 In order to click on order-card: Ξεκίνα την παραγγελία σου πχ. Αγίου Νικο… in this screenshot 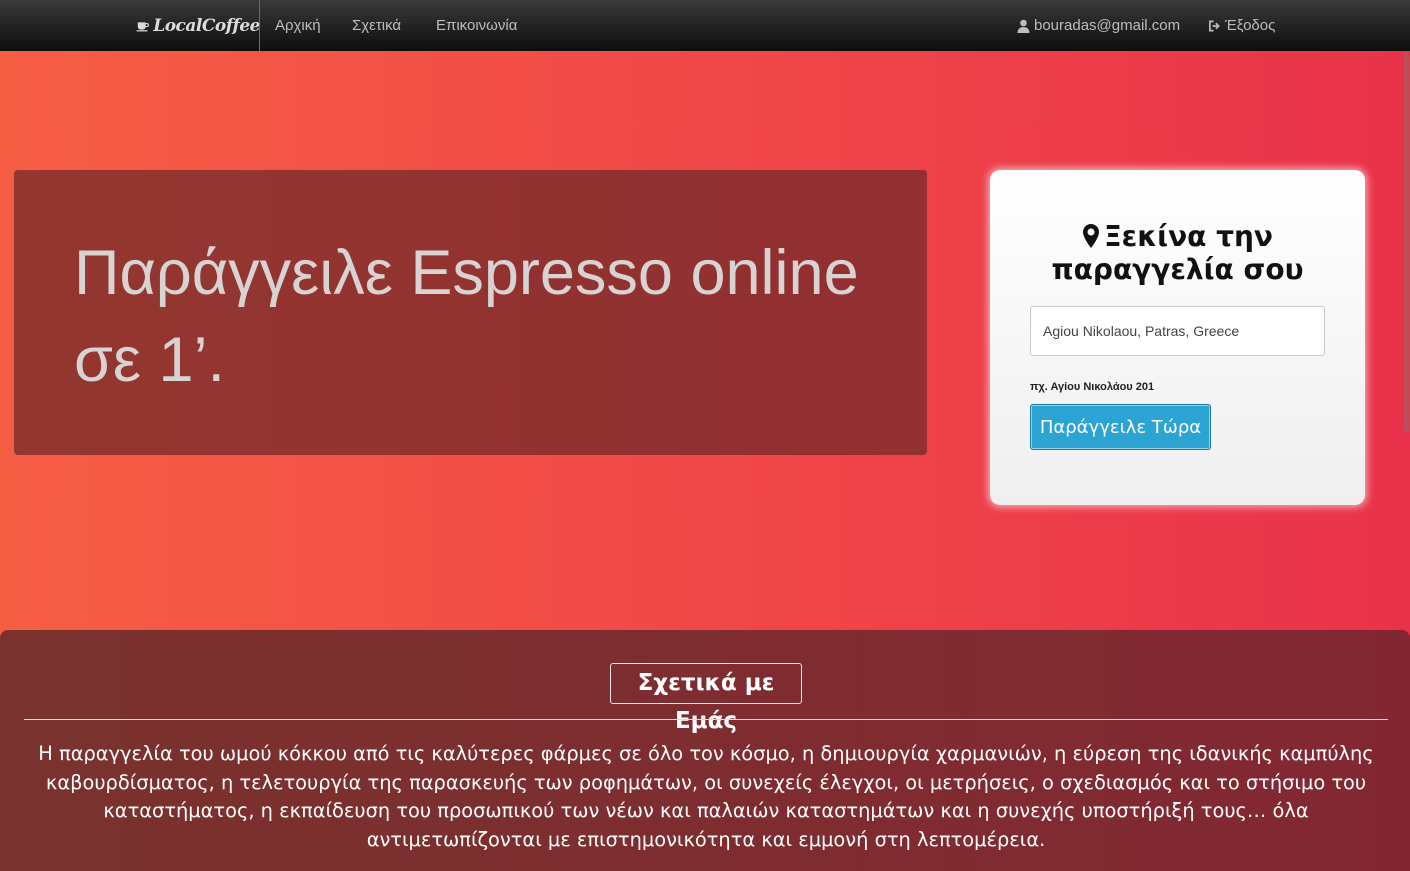, I will do `click(1177, 337)`.